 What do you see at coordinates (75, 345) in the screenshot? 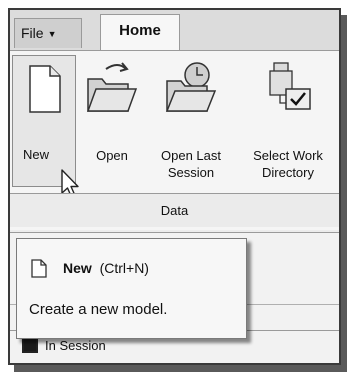
I see `session-status-label: In Session` at bounding box center [75, 345].